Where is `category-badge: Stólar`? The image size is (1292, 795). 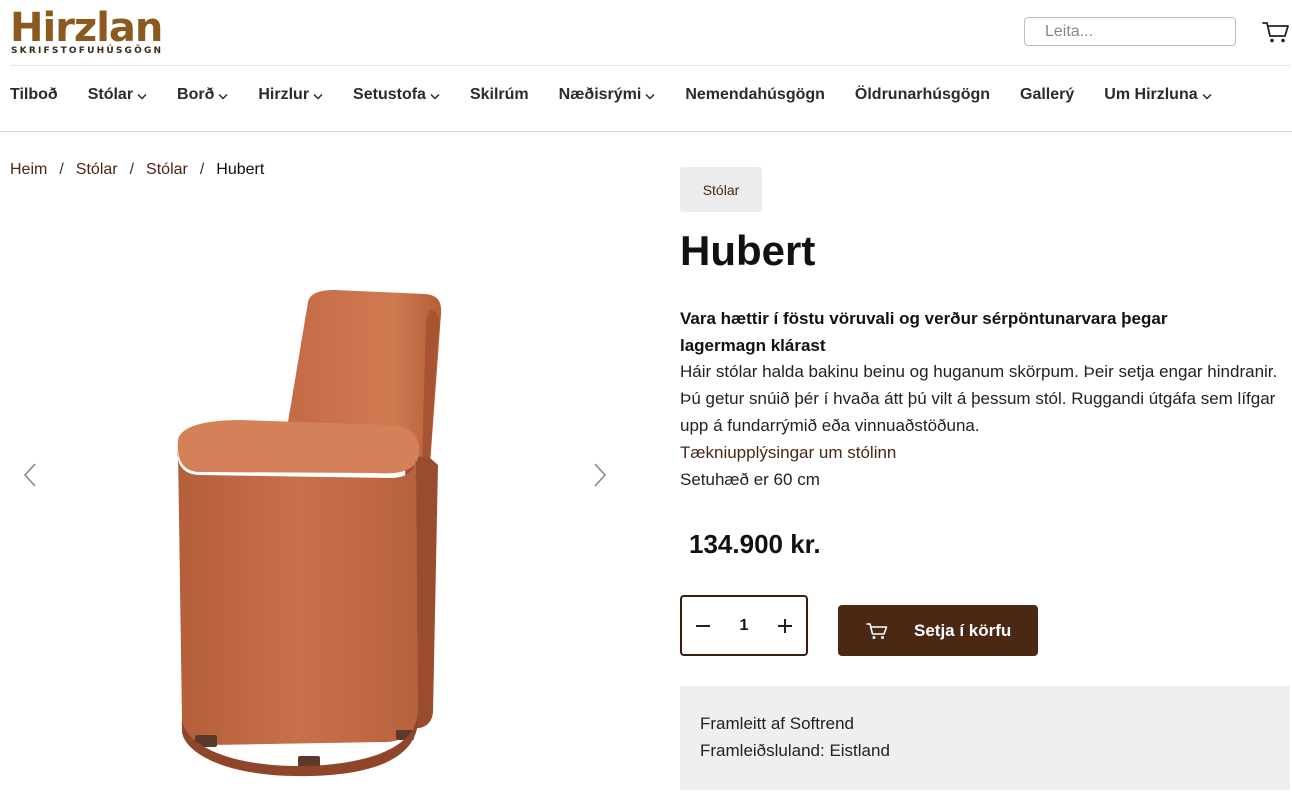 category-badge: Stólar is located at coordinates (721, 189).